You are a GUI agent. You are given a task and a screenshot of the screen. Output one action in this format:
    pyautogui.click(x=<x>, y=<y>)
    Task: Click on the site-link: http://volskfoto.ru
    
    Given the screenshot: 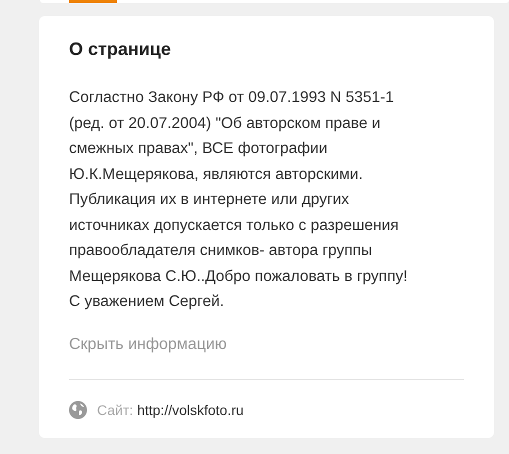 What is the action you would take?
    pyautogui.click(x=190, y=410)
    